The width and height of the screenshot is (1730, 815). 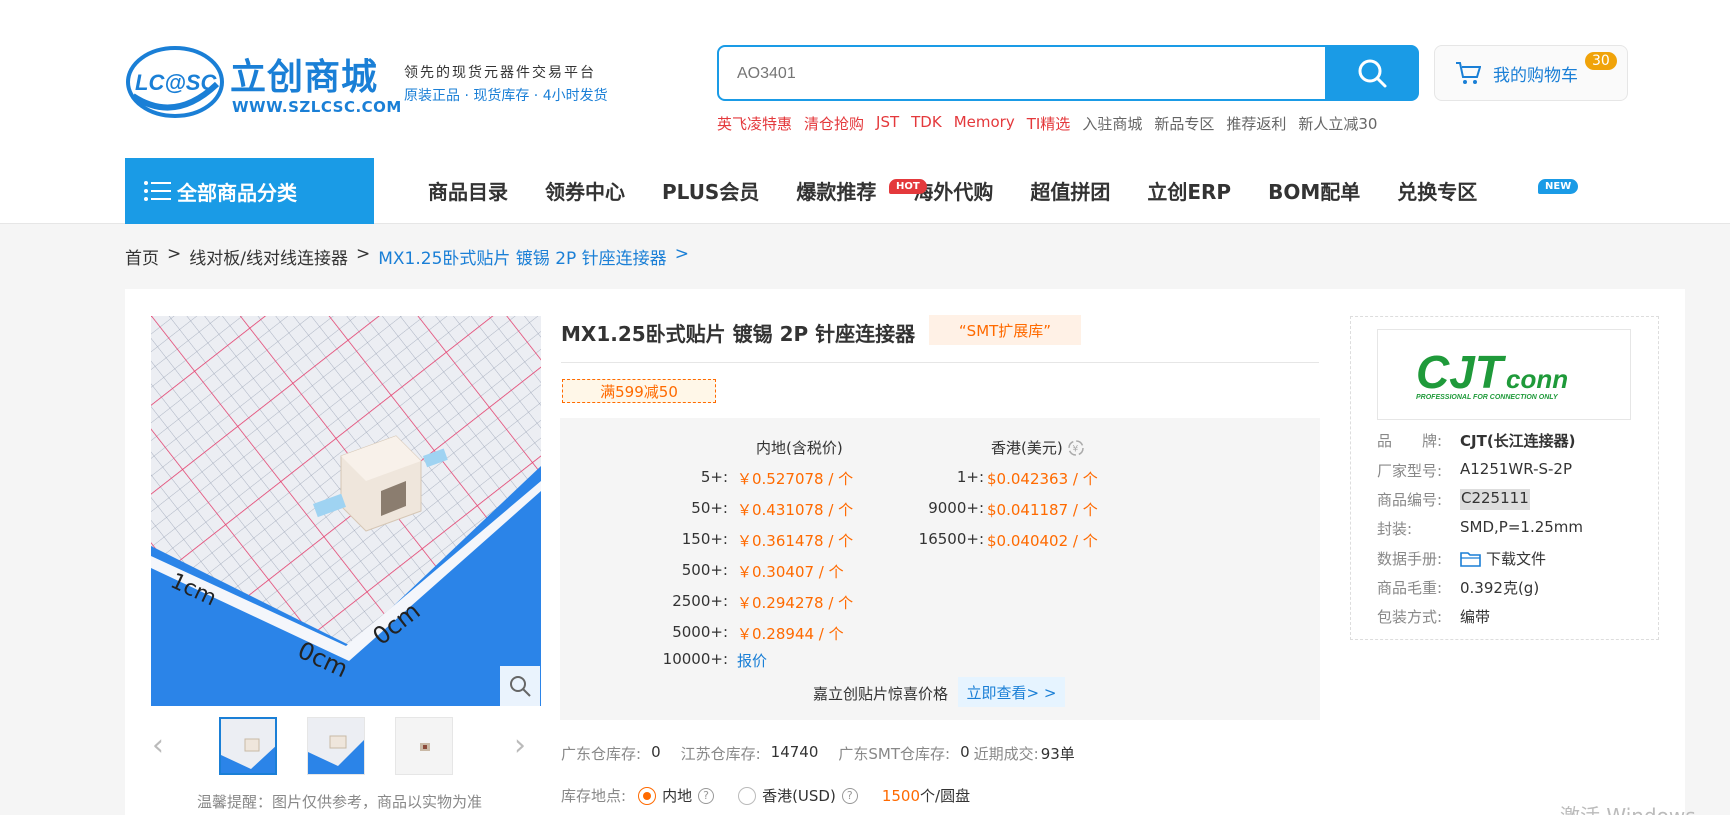 I want to click on spec-key: 商品毛重:, so click(x=1410, y=588).